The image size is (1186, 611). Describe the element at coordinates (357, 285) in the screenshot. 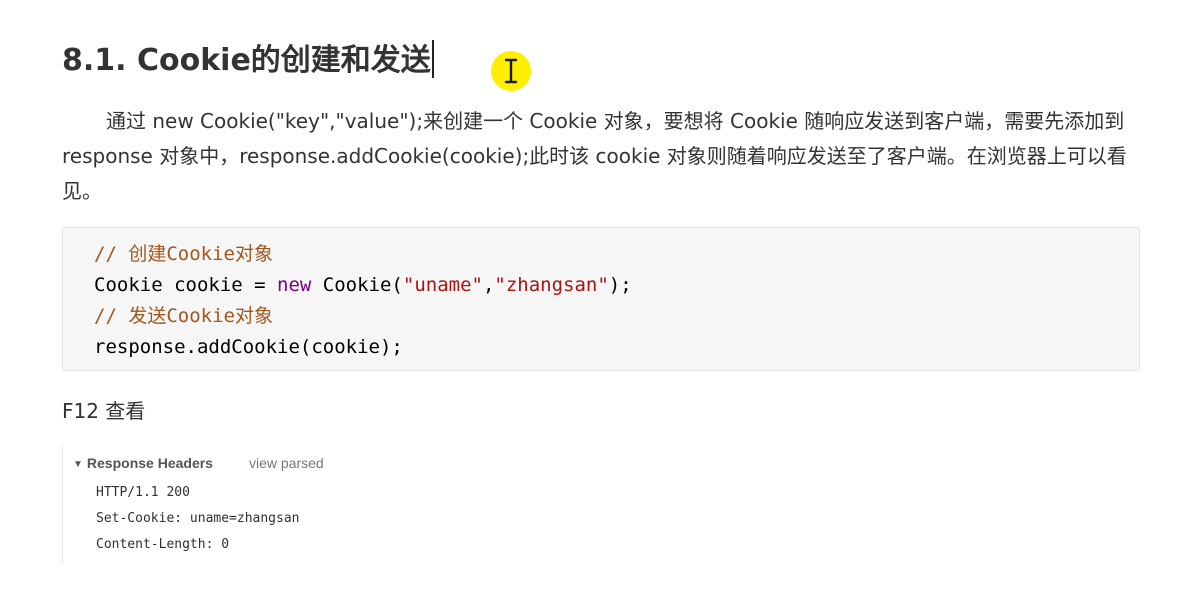

I see `code-text: Cookie(` at that location.